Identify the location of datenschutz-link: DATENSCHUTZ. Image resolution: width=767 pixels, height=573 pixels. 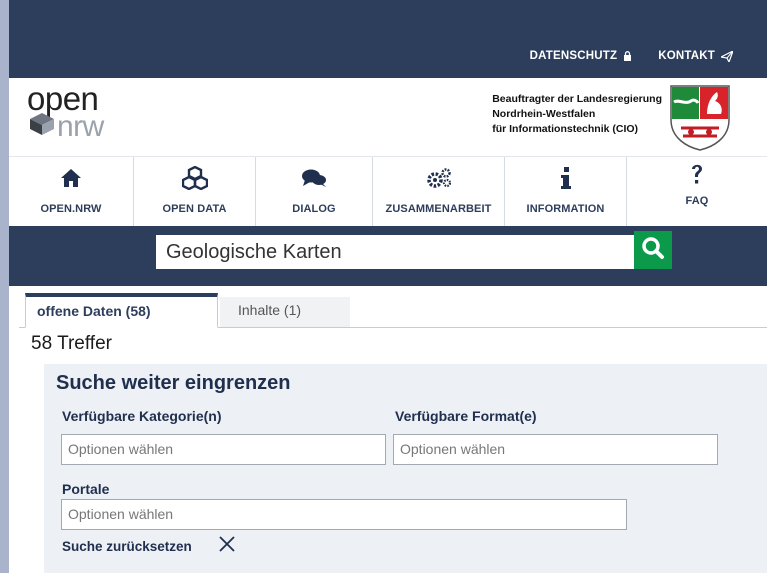
(581, 56).